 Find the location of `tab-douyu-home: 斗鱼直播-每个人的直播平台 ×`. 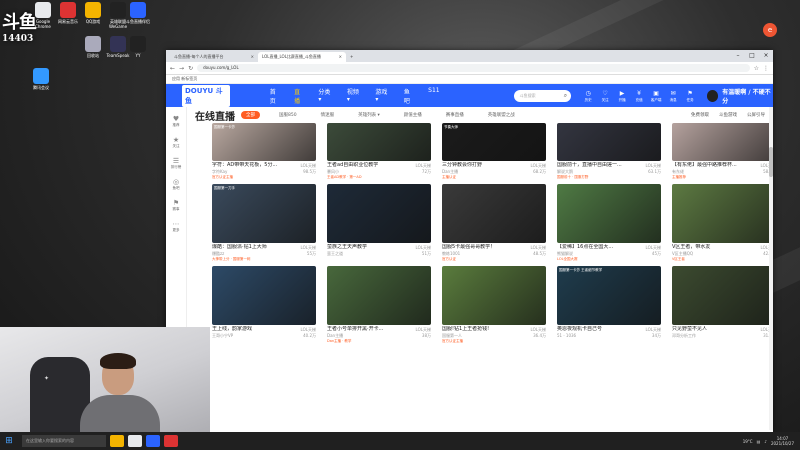

tab-douyu-home: 斗鱼直播-每个人的直播平台 × is located at coordinates (214, 57).